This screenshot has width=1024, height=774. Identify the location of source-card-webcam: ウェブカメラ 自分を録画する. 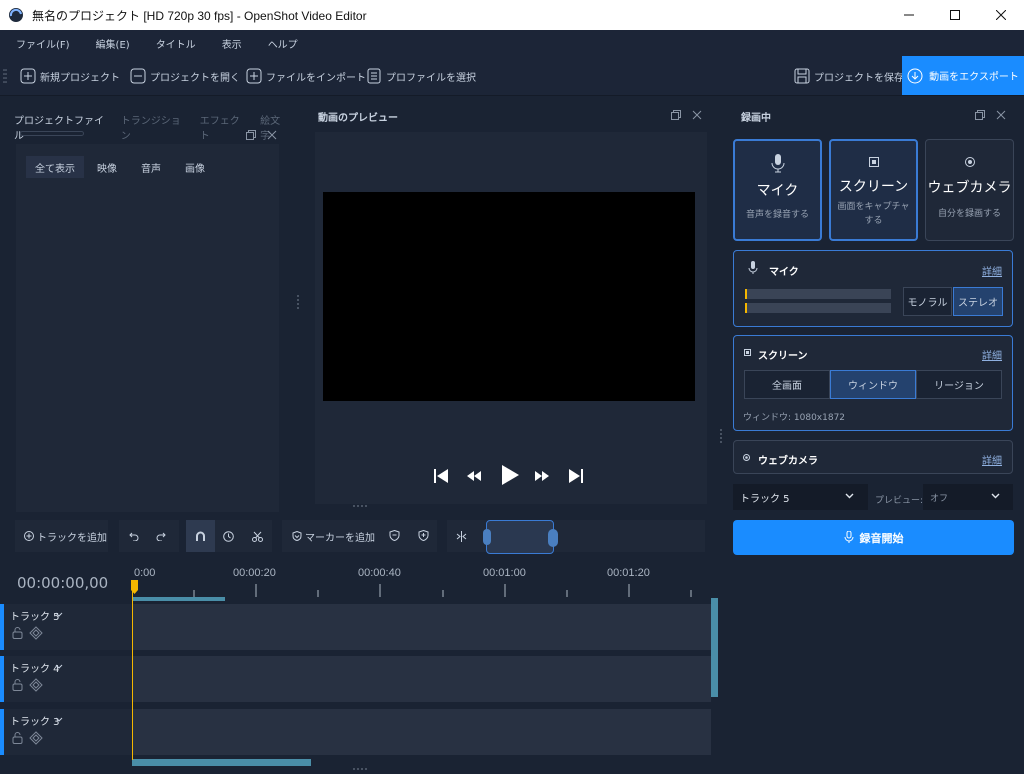
(969, 190).